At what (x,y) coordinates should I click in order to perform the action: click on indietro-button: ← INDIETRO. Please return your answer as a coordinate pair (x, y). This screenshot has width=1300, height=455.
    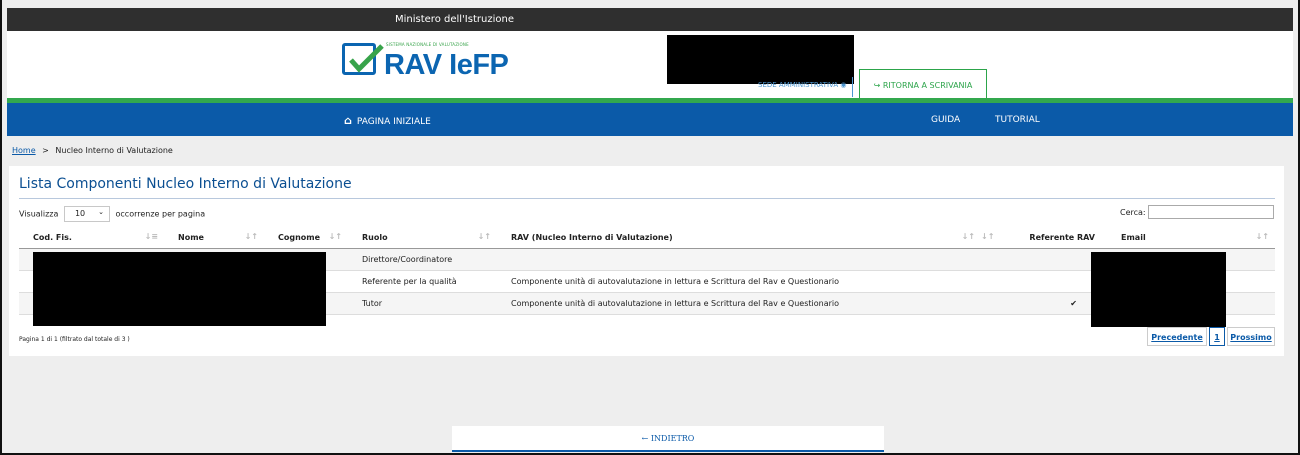
    Looking at the image, I should click on (668, 439).